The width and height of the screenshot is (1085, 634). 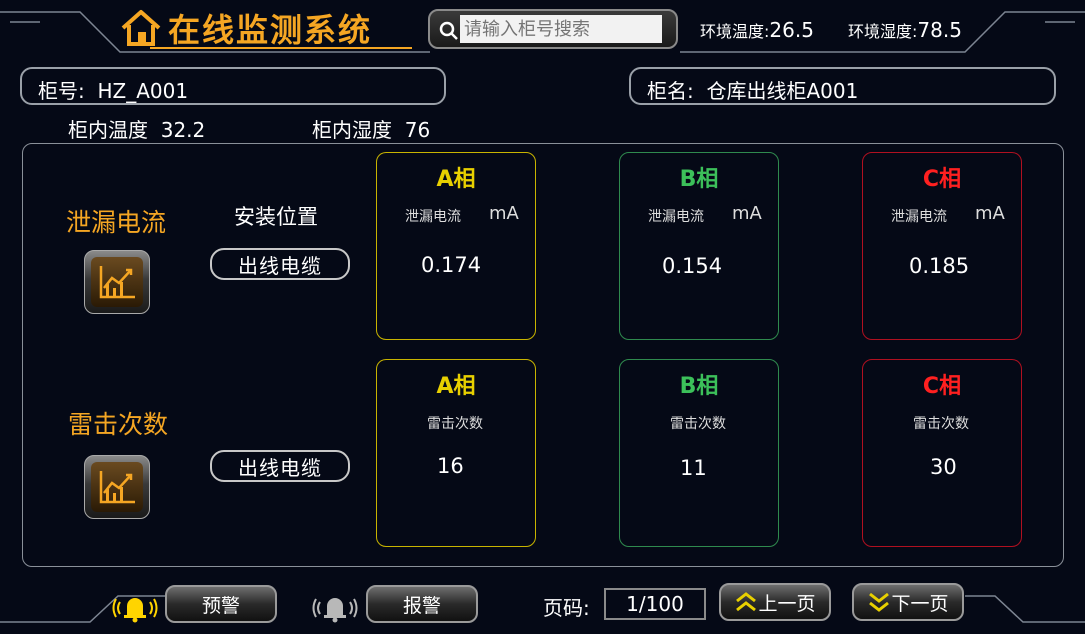 What do you see at coordinates (942, 453) in the screenshot?
I see `lightning-phase-c-card: C相 雷击次数 30` at bounding box center [942, 453].